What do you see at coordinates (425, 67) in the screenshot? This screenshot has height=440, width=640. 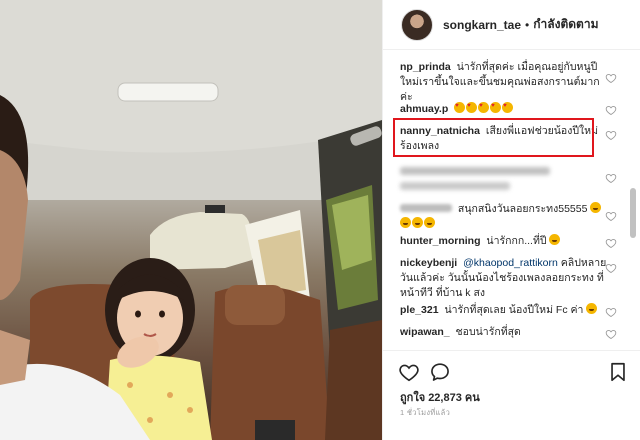 I see `comment-username: np_prinda` at bounding box center [425, 67].